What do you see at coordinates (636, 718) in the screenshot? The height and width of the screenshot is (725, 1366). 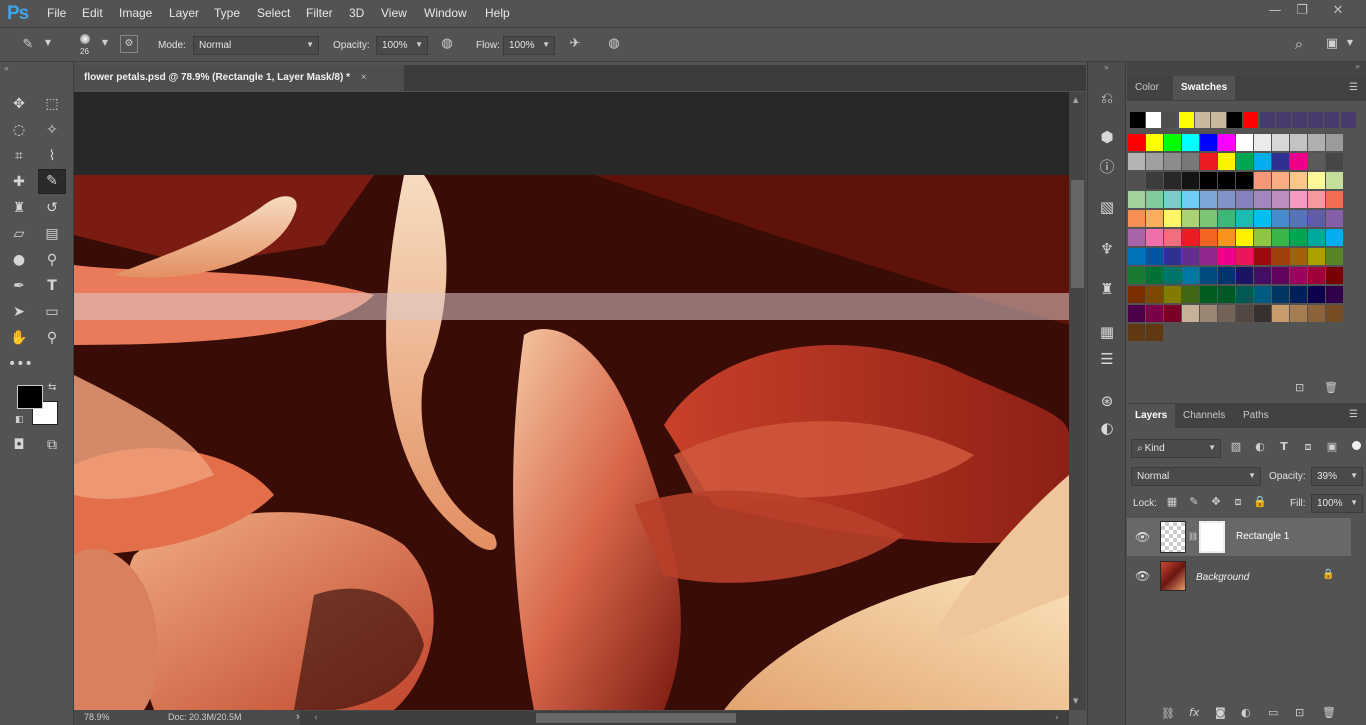 I see `horizontal-scroll-thumb` at bounding box center [636, 718].